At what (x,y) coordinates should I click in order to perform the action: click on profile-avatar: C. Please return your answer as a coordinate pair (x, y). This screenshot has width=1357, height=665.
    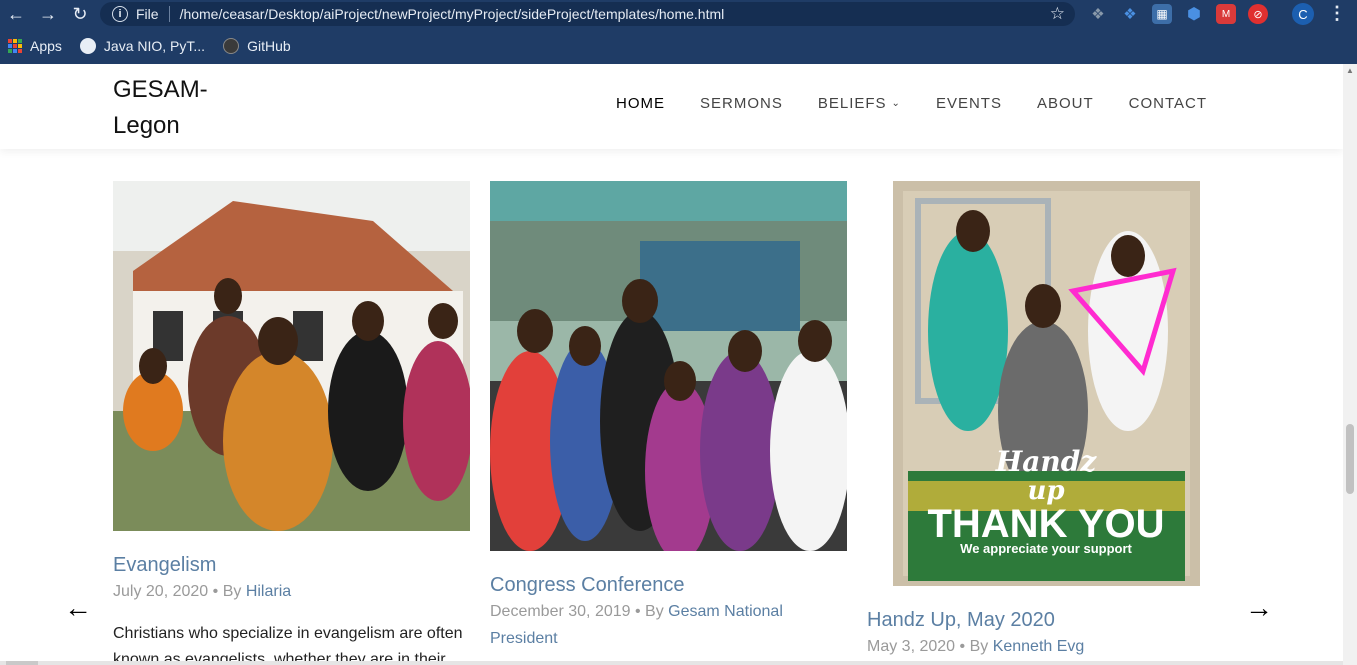
    Looking at the image, I should click on (1303, 14).